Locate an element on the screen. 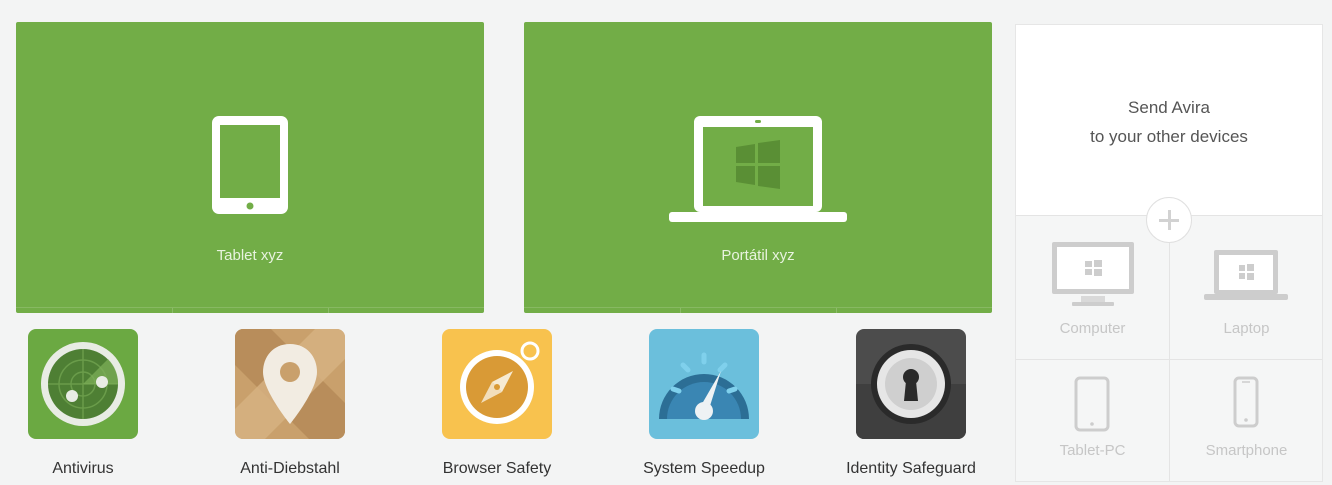 The width and height of the screenshot is (1332, 485). send-to-tablet: Tablet-PC is located at coordinates (1092, 422).